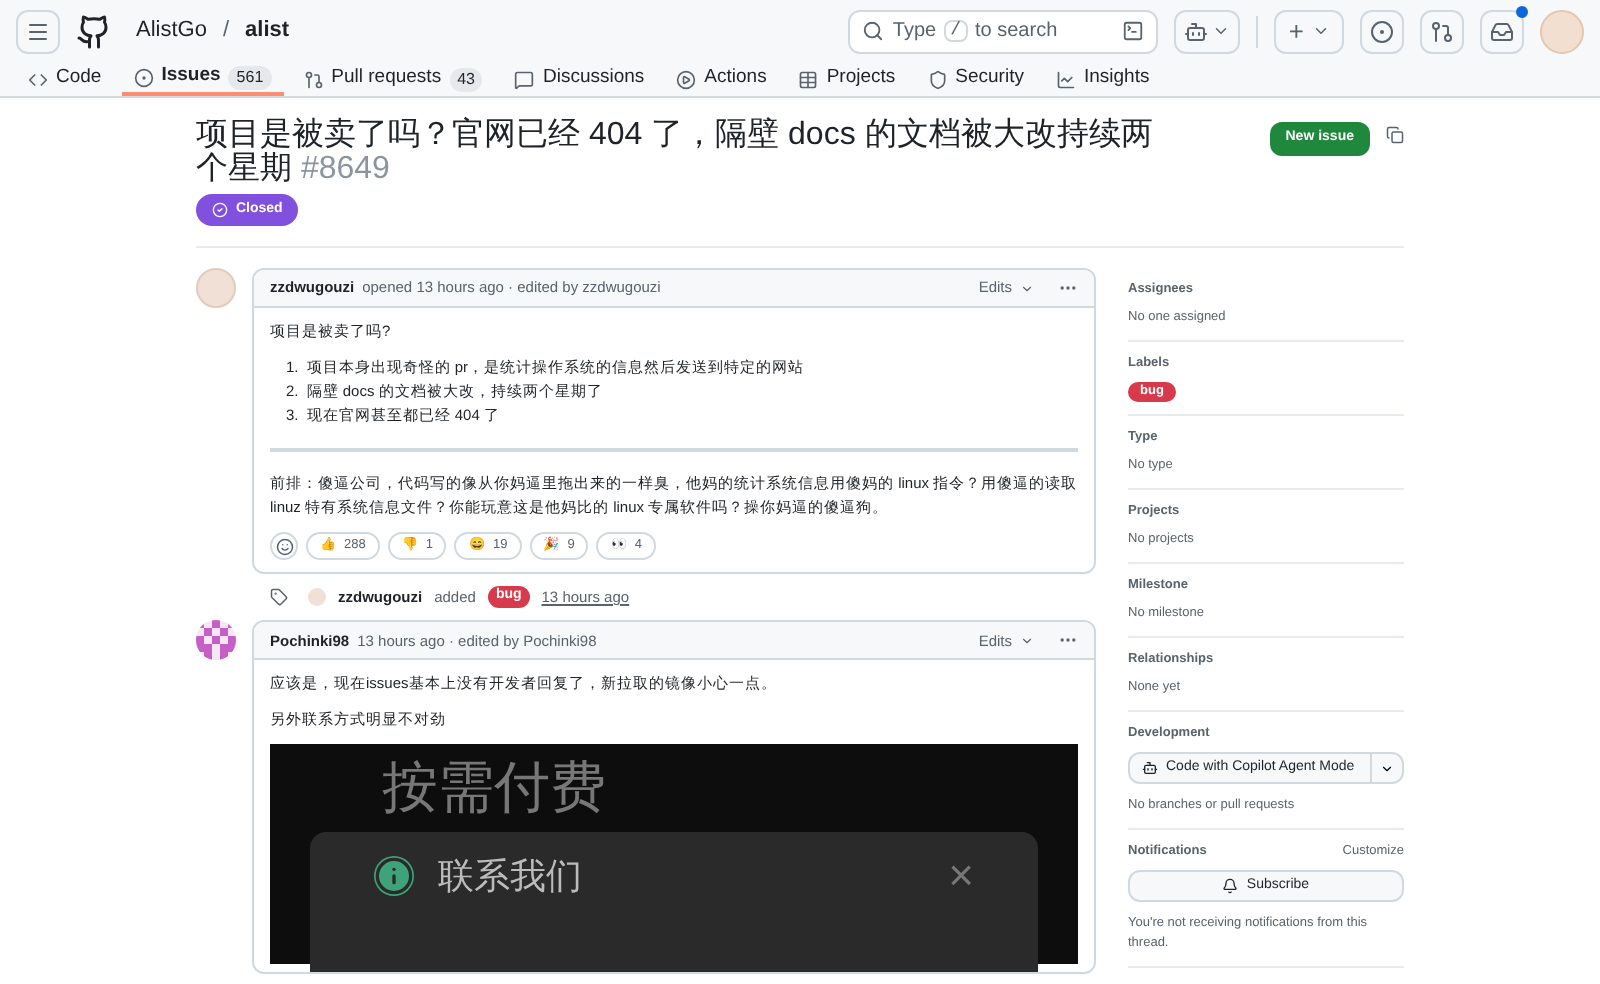 Image resolution: width=1600 pixels, height=984 pixels. What do you see at coordinates (937, 79) in the screenshot?
I see `shield-icon` at bounding box center [937, 79].